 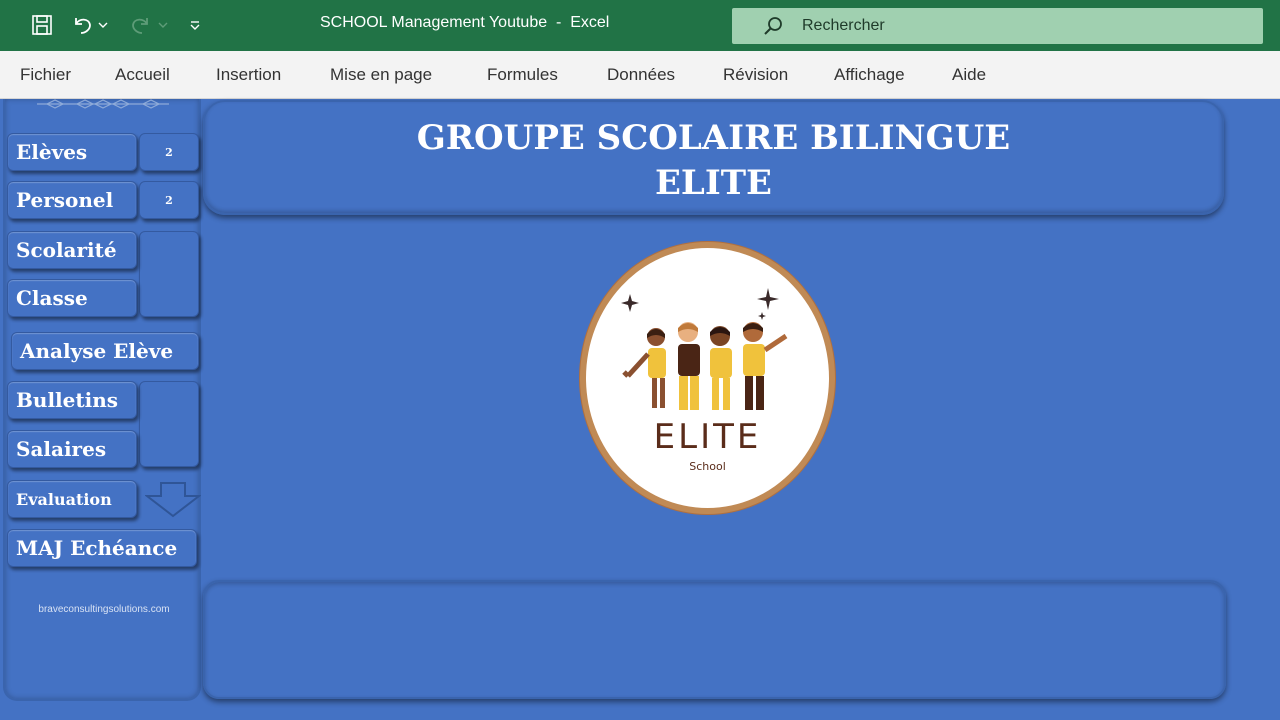 What do you see at coordinates (83, 25) in the screenshot?
I see `undo-icon` at bounding box center [83, 25].